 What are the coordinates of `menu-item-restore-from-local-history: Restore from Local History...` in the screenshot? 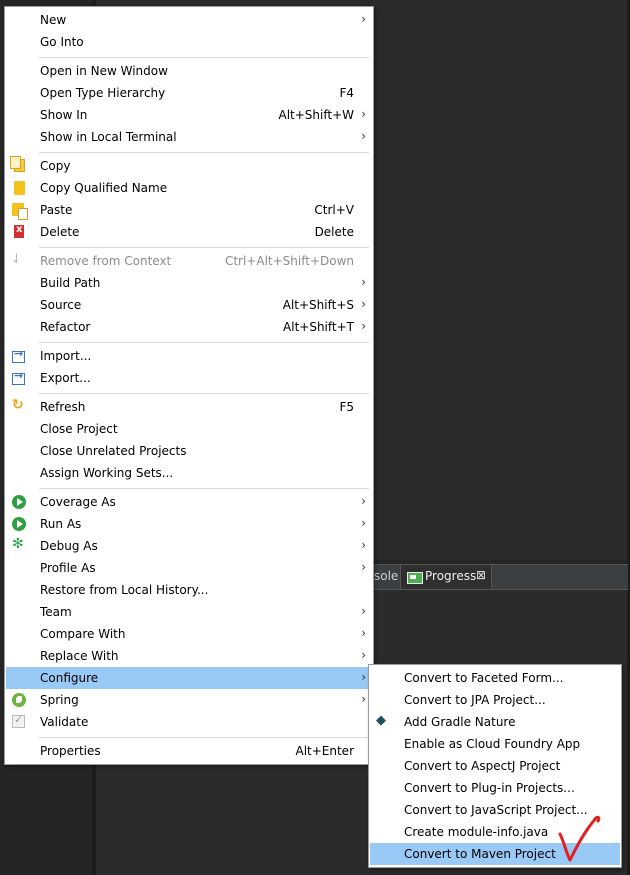 It's located at (189, 590).